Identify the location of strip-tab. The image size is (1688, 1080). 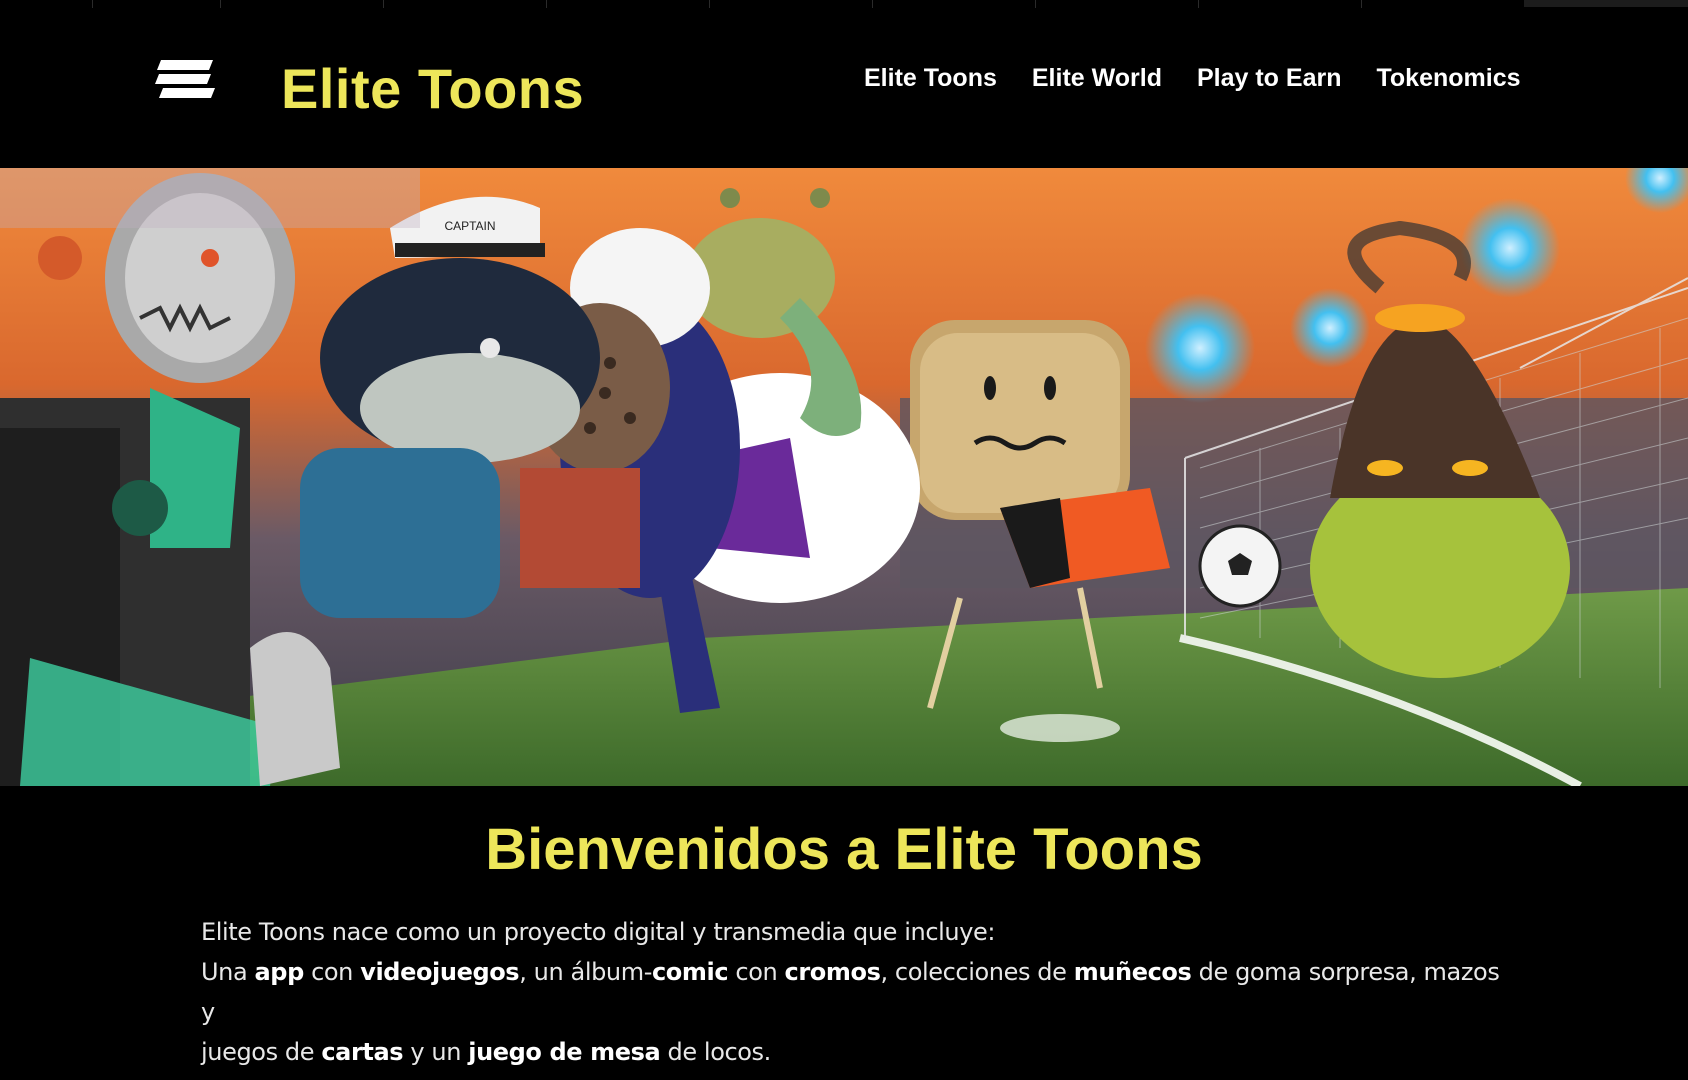
(1606, 3).